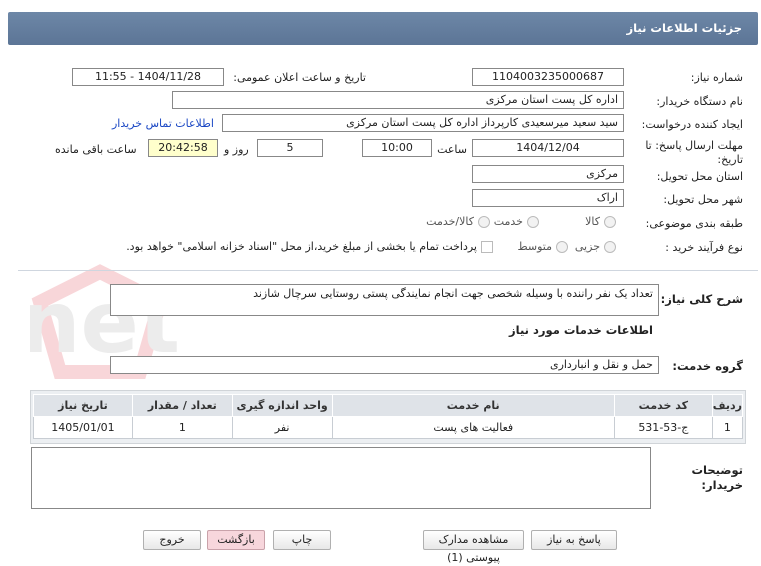 This screenshot has width=761, height=566. Describe the element at coordinates (516, 221) in the screenshot. I see `category-option-service: خدمت` at that location.